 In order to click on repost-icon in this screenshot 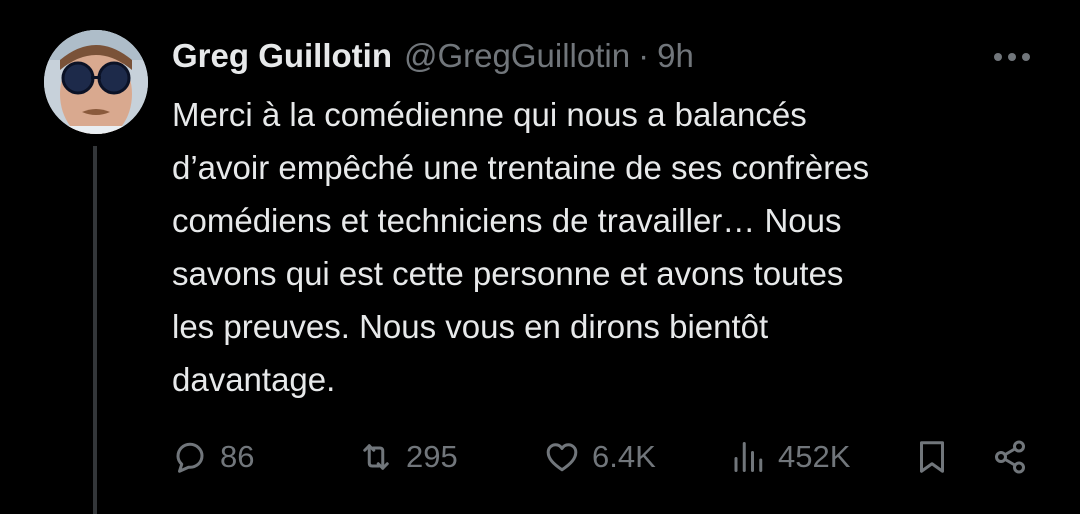, I will do `click(376, 457)`.